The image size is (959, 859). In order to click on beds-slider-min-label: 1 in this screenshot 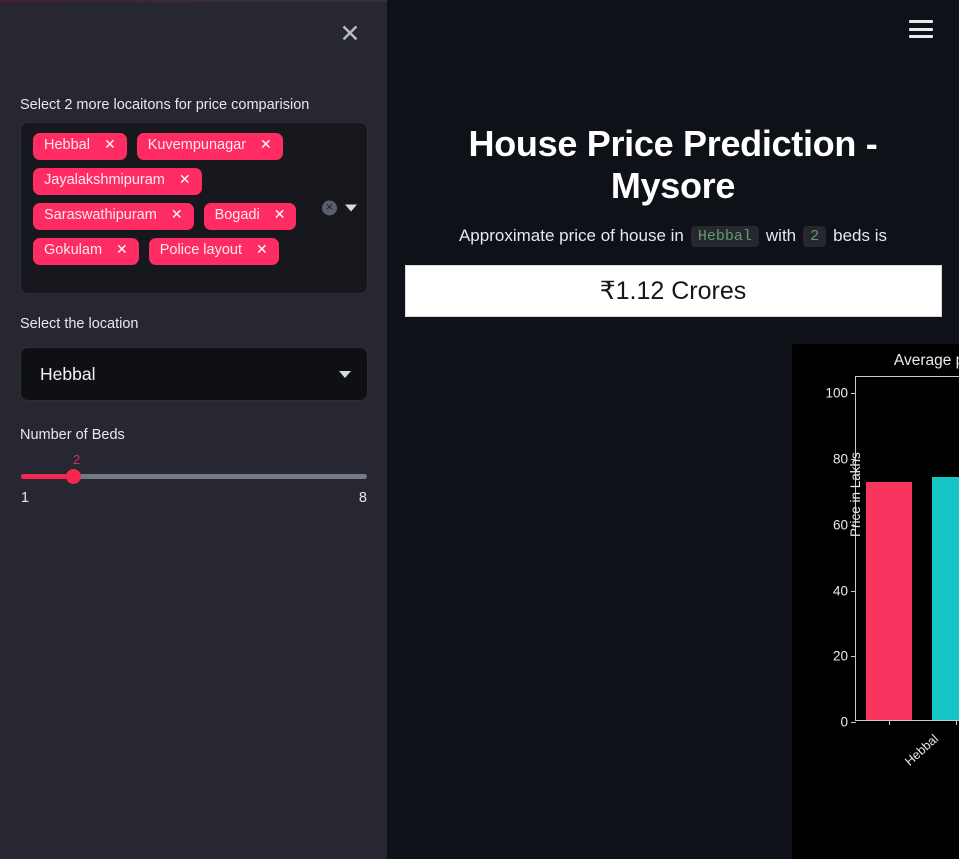, I will do `click(25, 498)`.